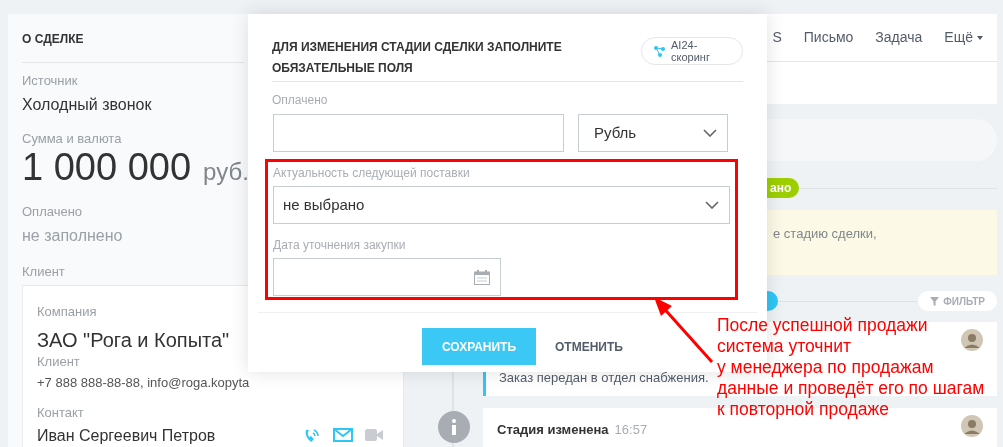 This screenshot has width=1003, height=447. I want to click on contact-details: +7 888 888-88-88, info@roga.kopyta, so click(143, 383).